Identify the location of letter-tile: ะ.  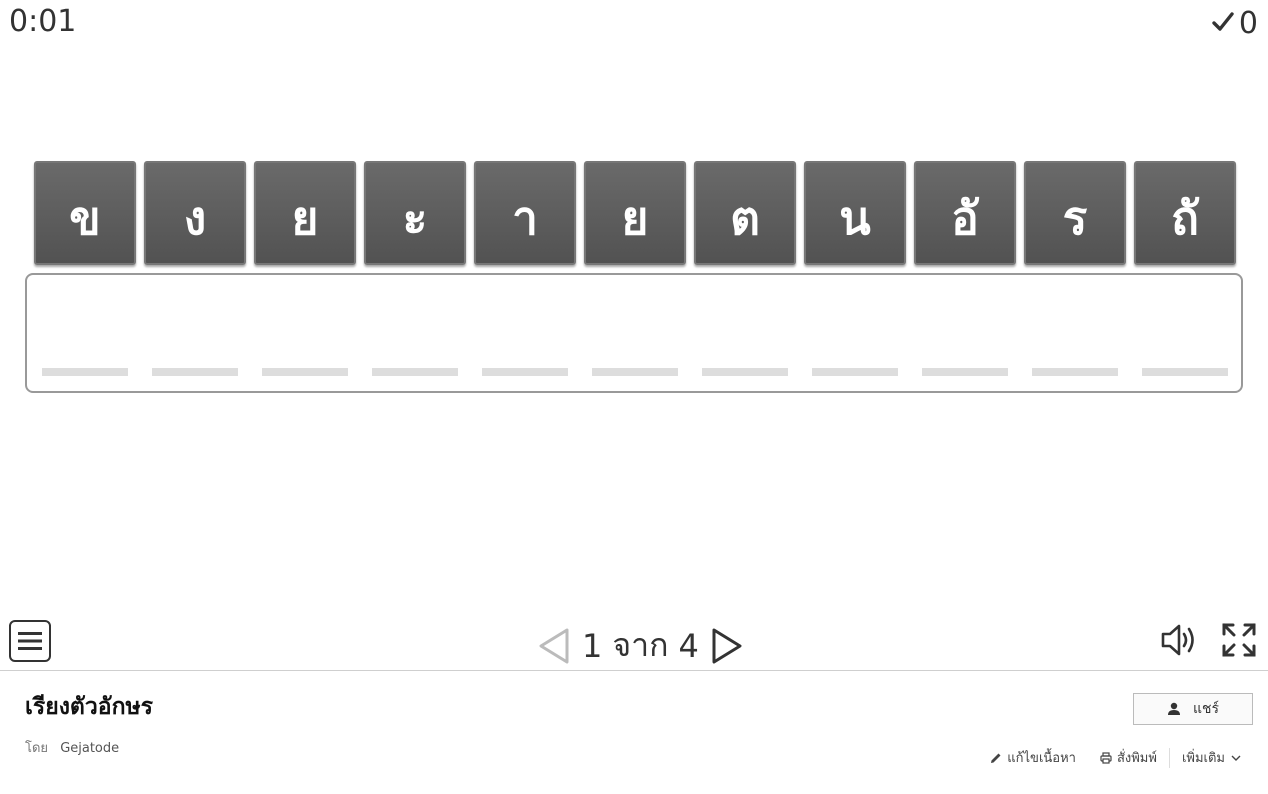
(415, 213).